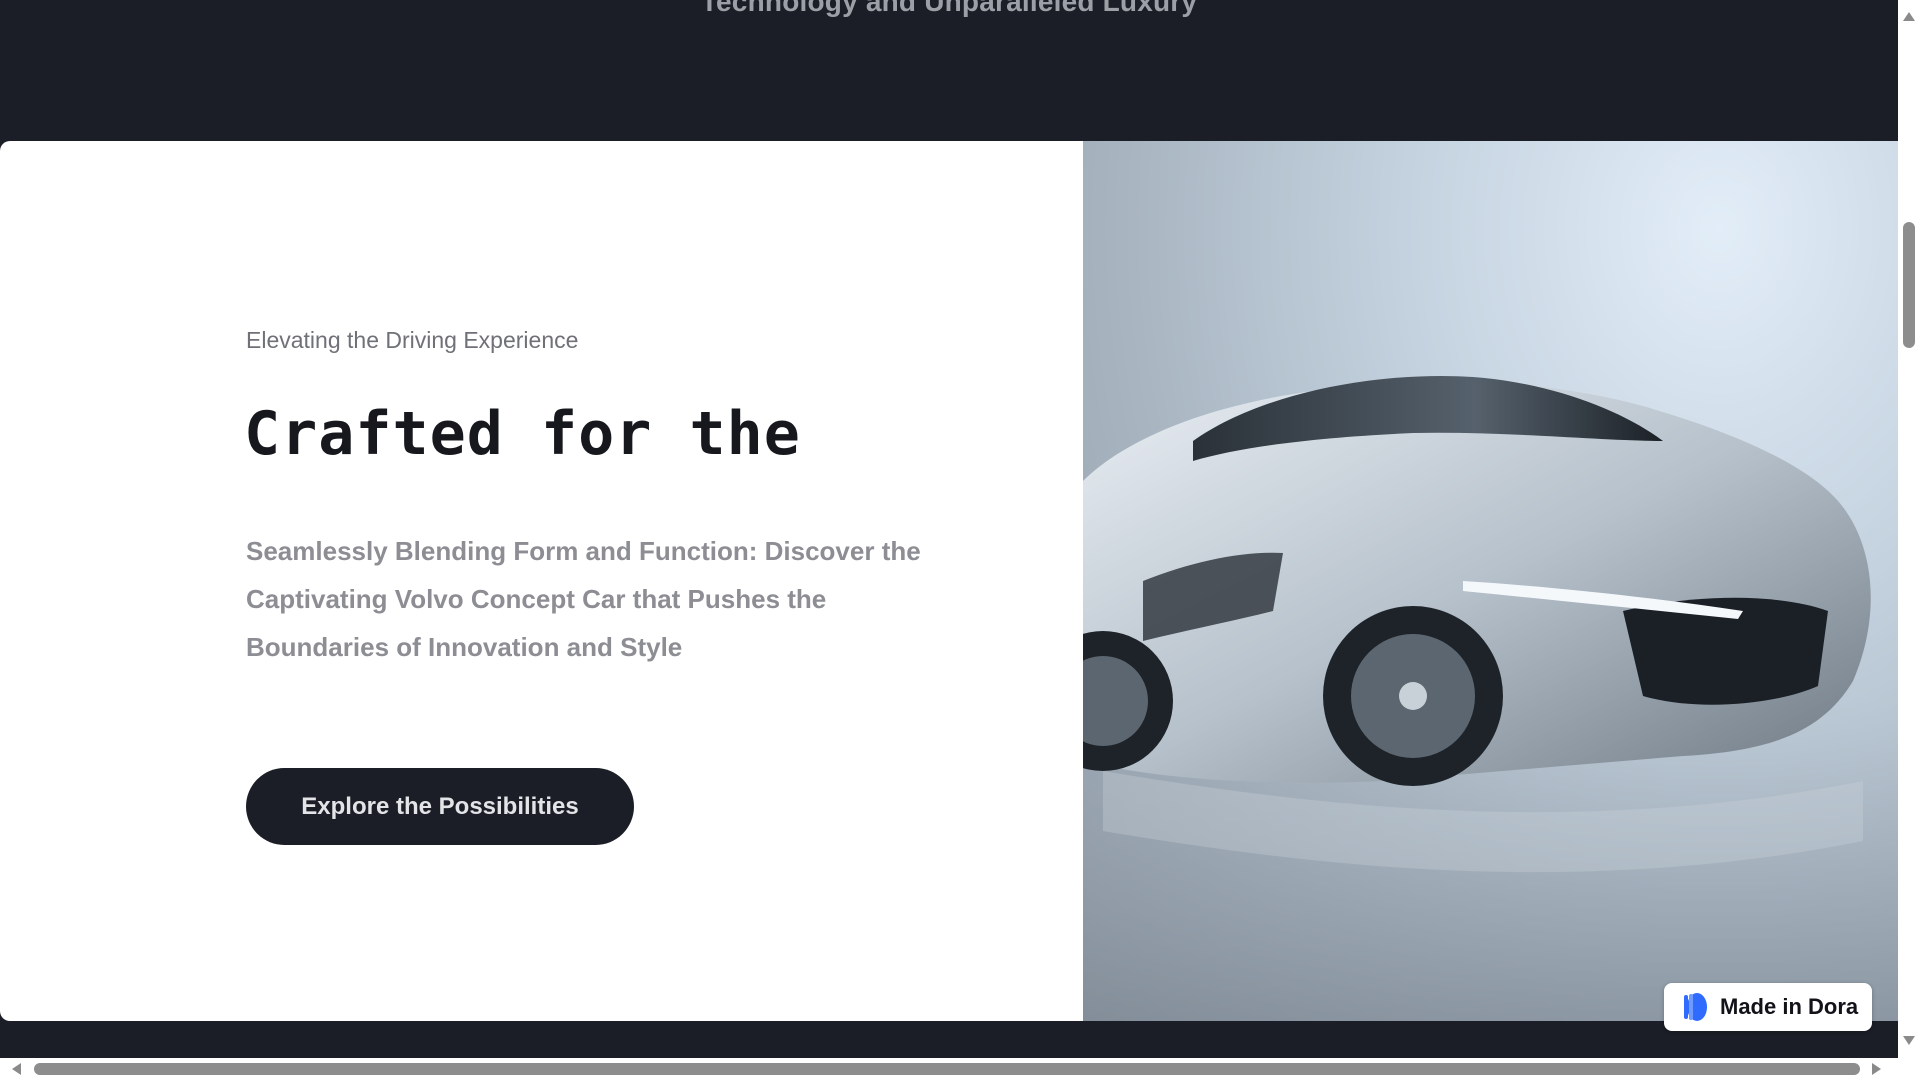 The image size is (1920, 1080). Describe the element at coordinates (1909, 285) in the screenshot. I see `vertical-scroll-thumb` at that location.